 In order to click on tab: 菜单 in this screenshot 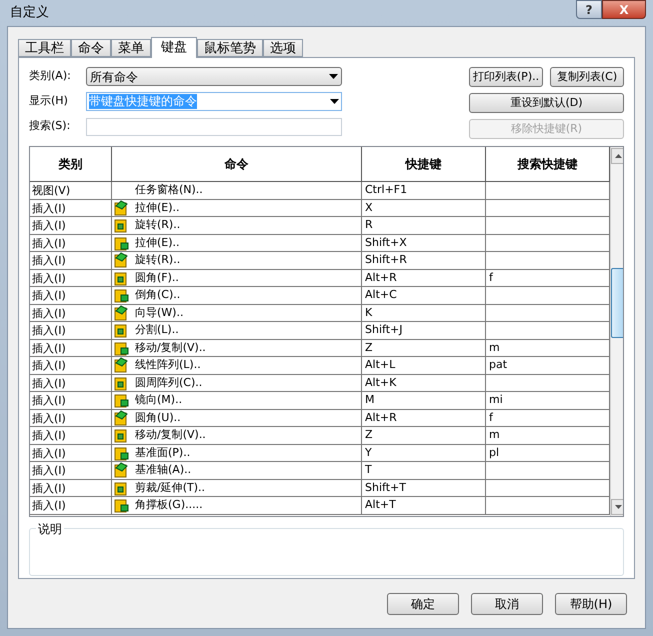, I will do `click(131, 48)`.